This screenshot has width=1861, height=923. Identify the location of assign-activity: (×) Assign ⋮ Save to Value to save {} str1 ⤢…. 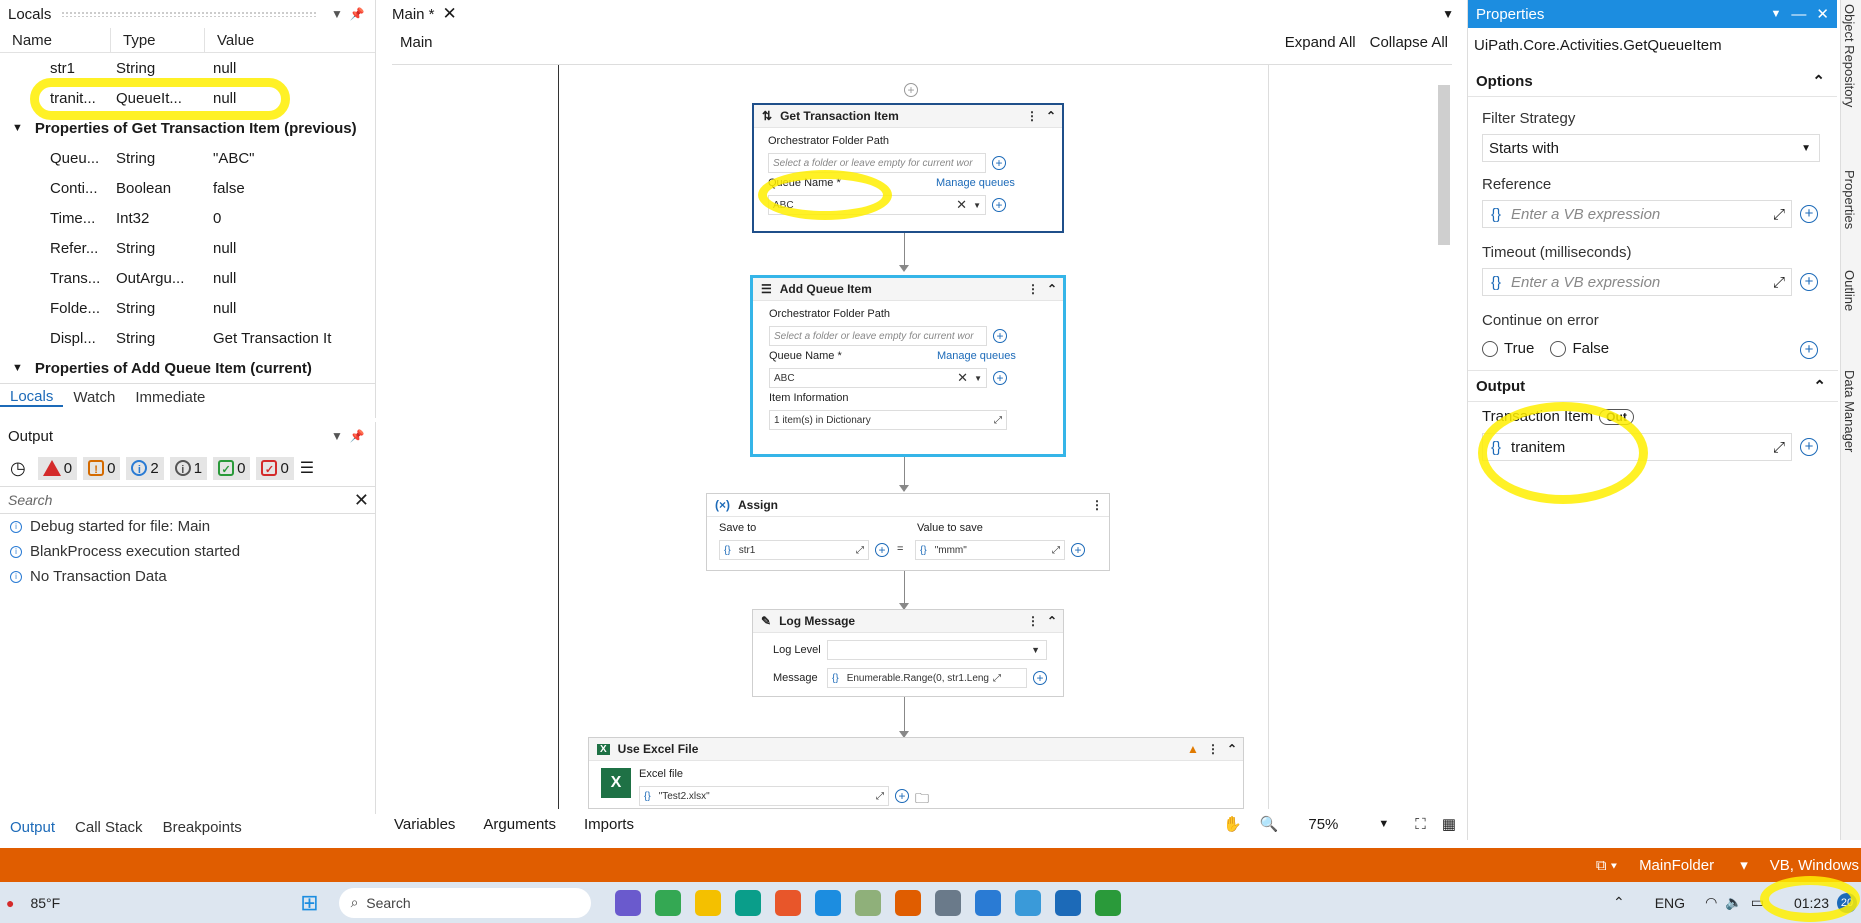
(908, 532).